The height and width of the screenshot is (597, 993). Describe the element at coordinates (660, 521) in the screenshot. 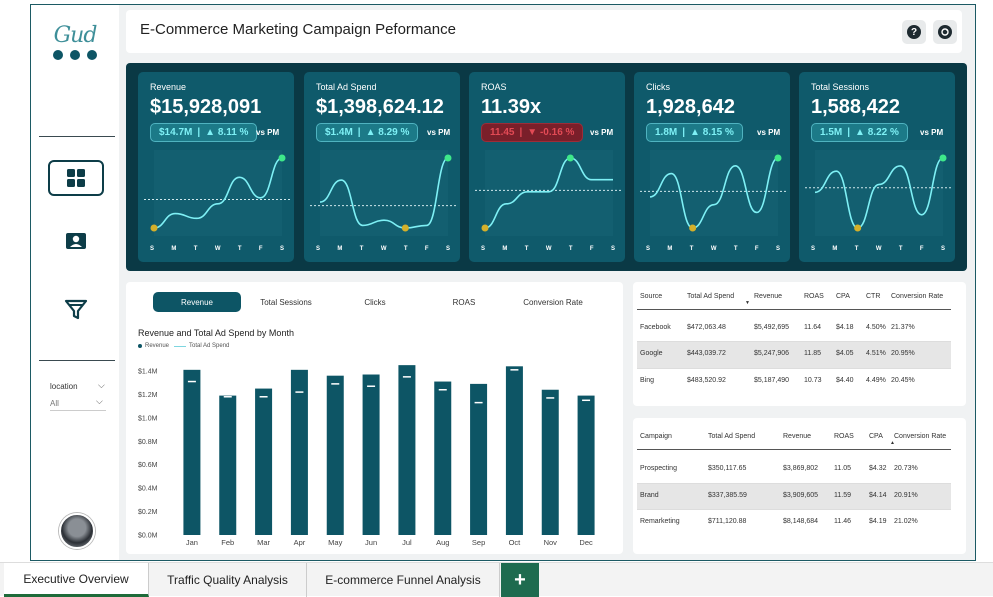

I see `table-cell: Remarketing` at that location.